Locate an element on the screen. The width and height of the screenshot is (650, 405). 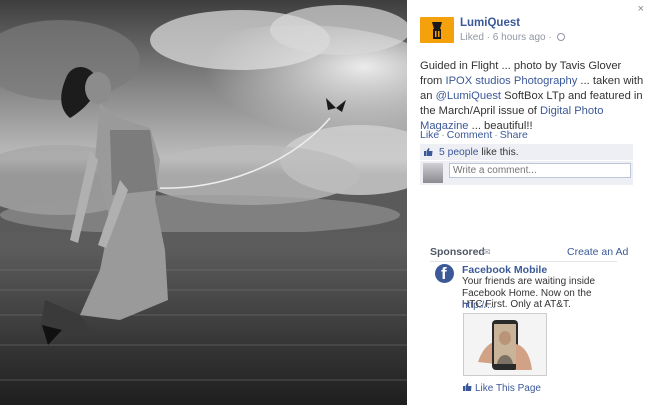
post-meta: Liked · 6 hours ago · is located at coordinates (512, 37).